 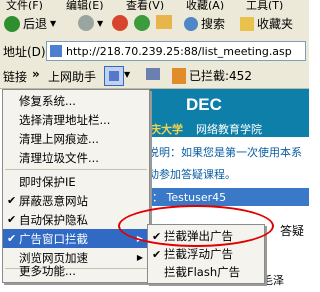 What do you see at coordinates (15, 77) in the screenshot?
I see `links-label: 链接` at bounding box center [15, 77].